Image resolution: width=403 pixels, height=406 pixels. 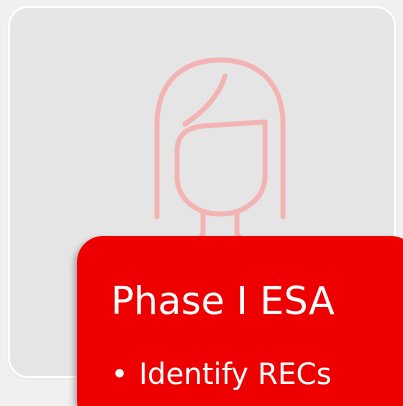 What do you see at coordinates (223, 301) in the screenshot?
I see `callout-title: Phase I ESA` at bounding box center [223, 301].